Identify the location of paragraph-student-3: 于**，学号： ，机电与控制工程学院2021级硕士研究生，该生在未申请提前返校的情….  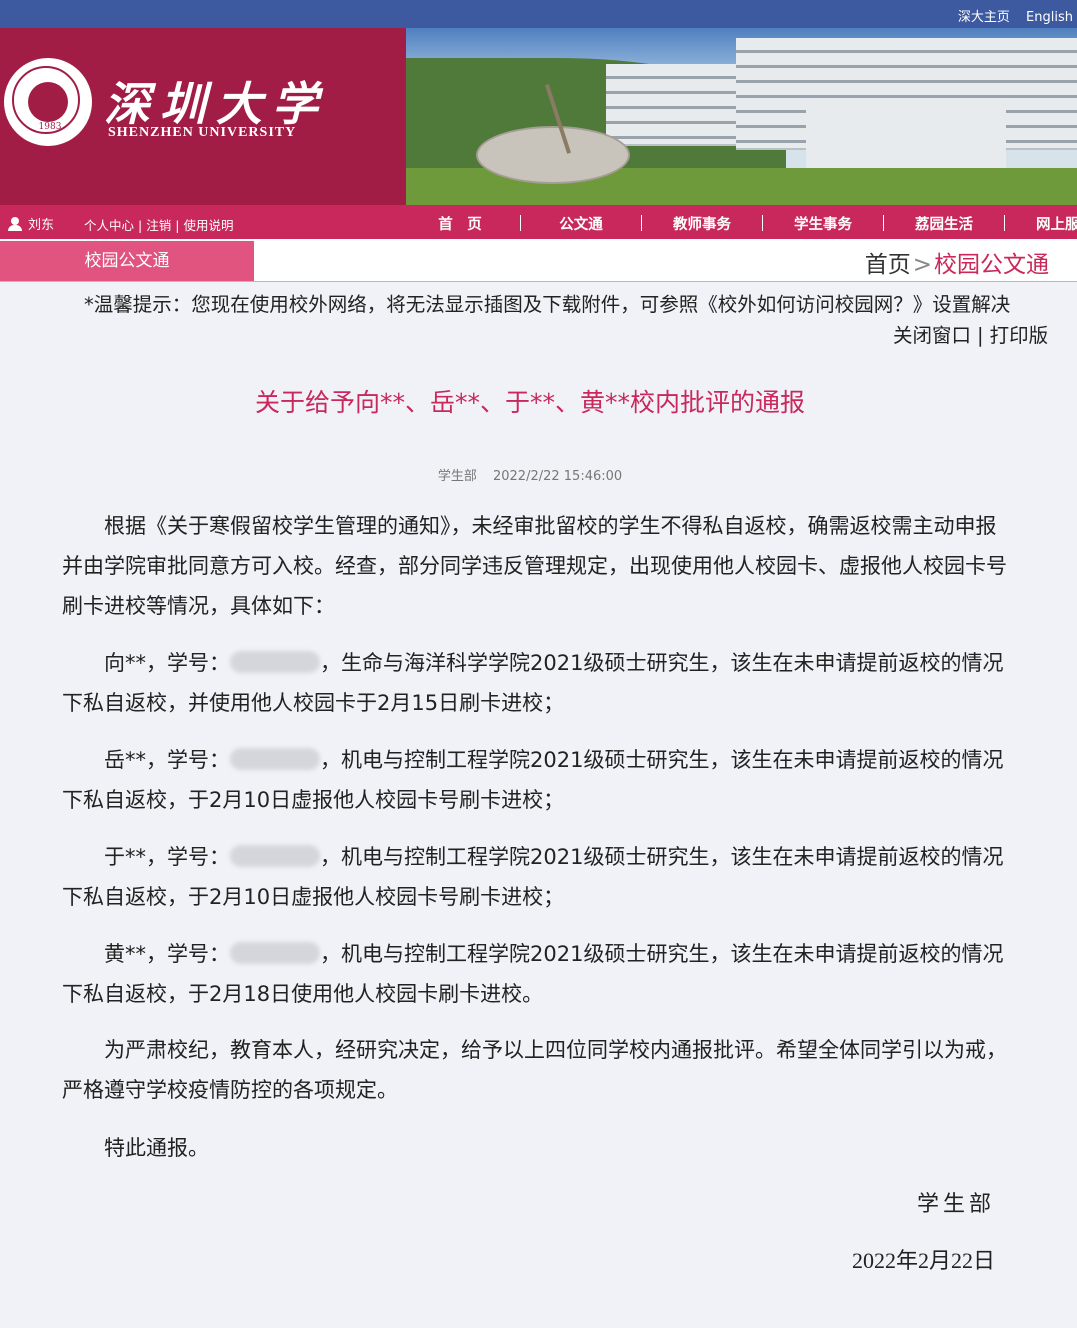
(533, 877).